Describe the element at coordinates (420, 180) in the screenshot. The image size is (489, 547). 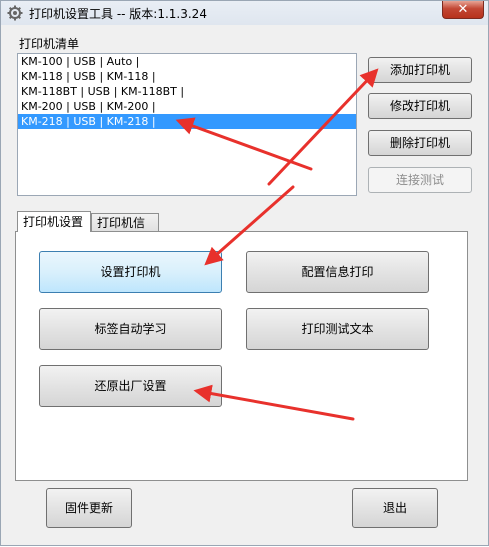
I see `connection-test-button: 连接测试` at that location.